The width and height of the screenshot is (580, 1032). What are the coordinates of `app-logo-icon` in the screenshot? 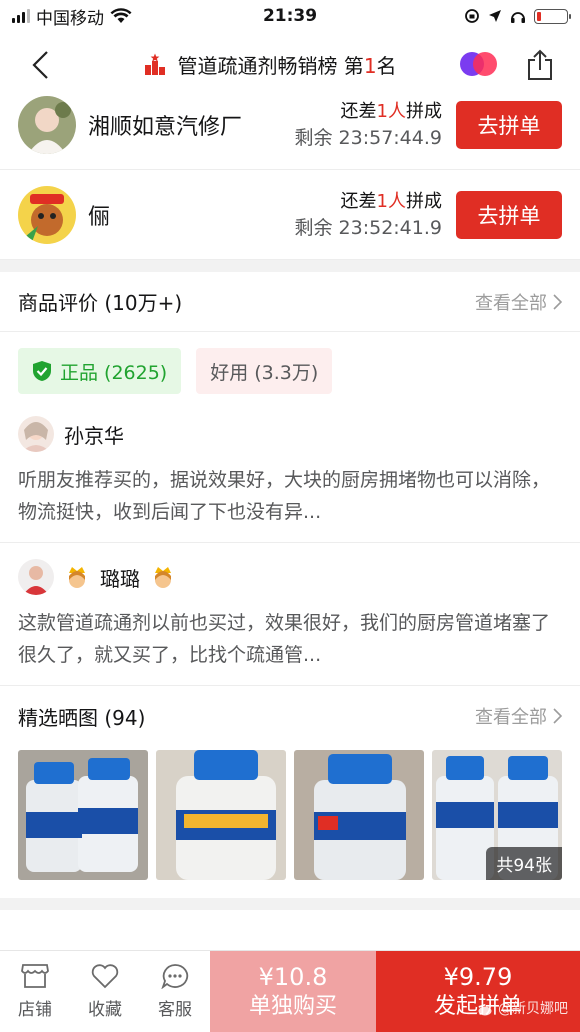 It's located at (479, 64).